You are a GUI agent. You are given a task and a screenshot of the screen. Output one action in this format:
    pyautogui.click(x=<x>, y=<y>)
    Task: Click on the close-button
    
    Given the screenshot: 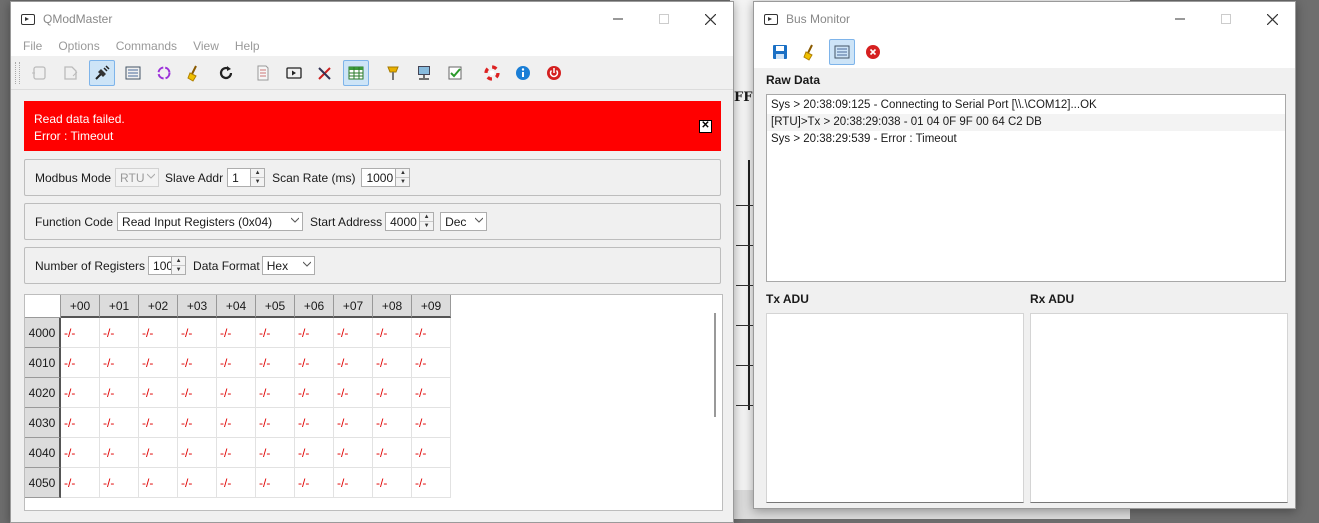 What is the action you would take?
    pyautogui.click(x=710, y=19)
    